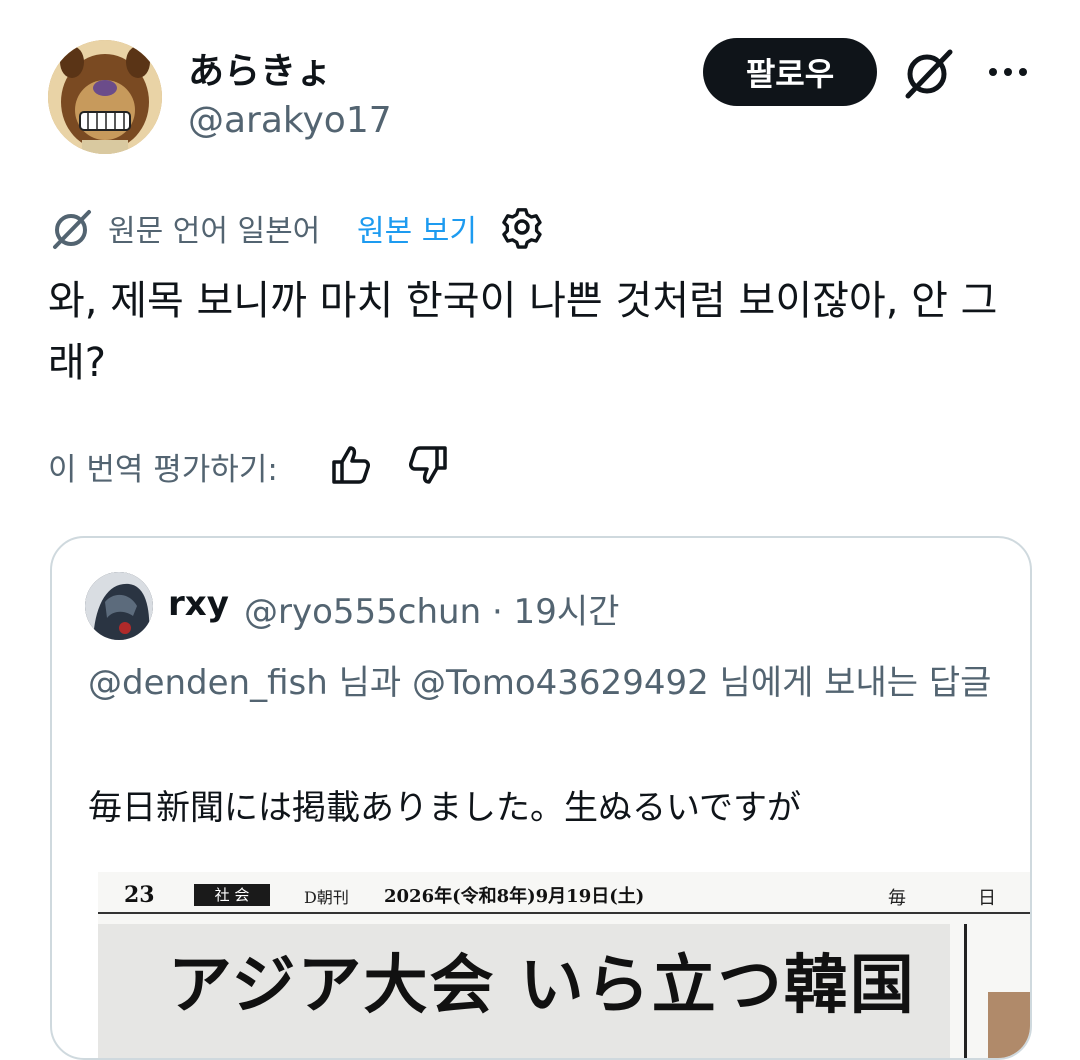 Image resolution: width=1080 pixels, height=1060 pixels. Describe the element at coordinates (232, 895) in the screenshot. I see `newspaper-section: 社 会` at that location.